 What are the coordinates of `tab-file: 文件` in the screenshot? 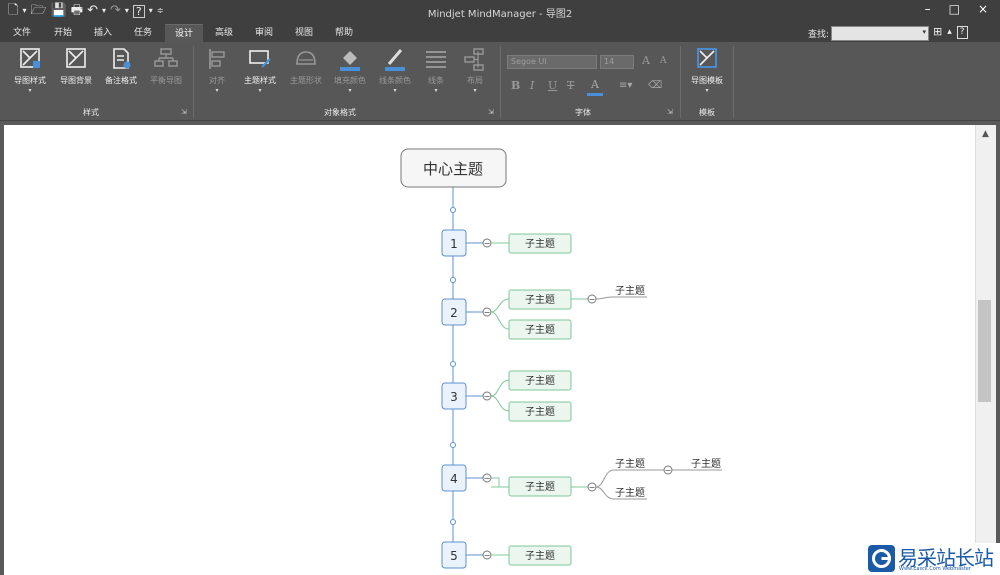 It's located at (22, 33).